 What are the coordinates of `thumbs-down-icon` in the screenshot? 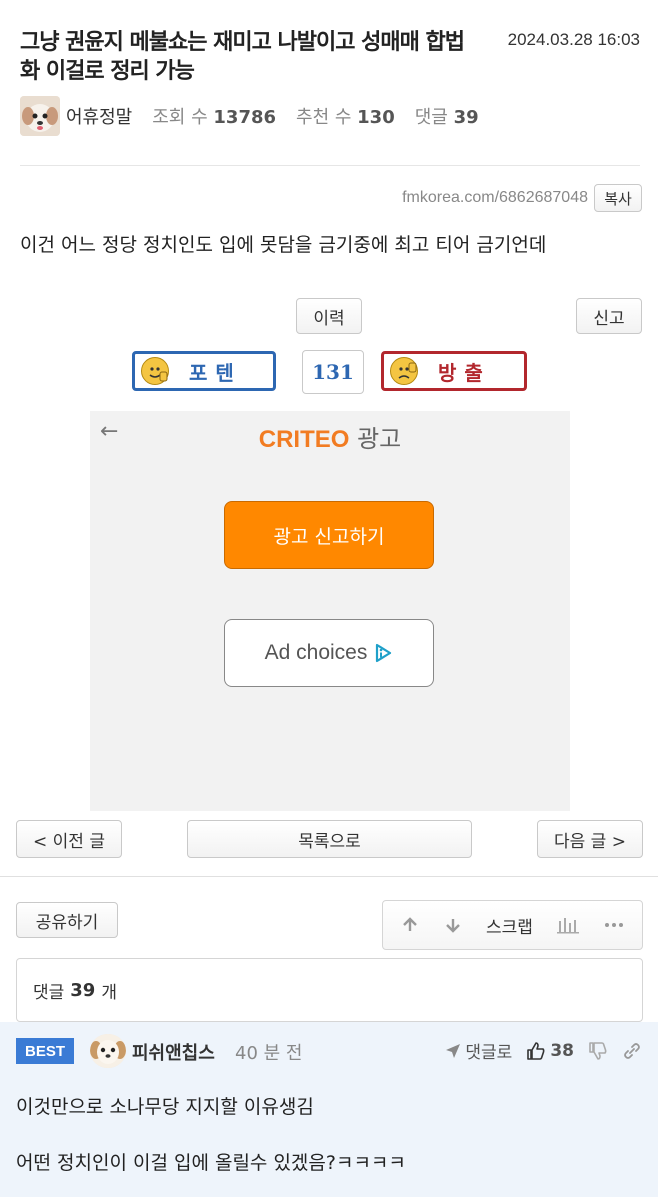 It's located at (598, 1050).